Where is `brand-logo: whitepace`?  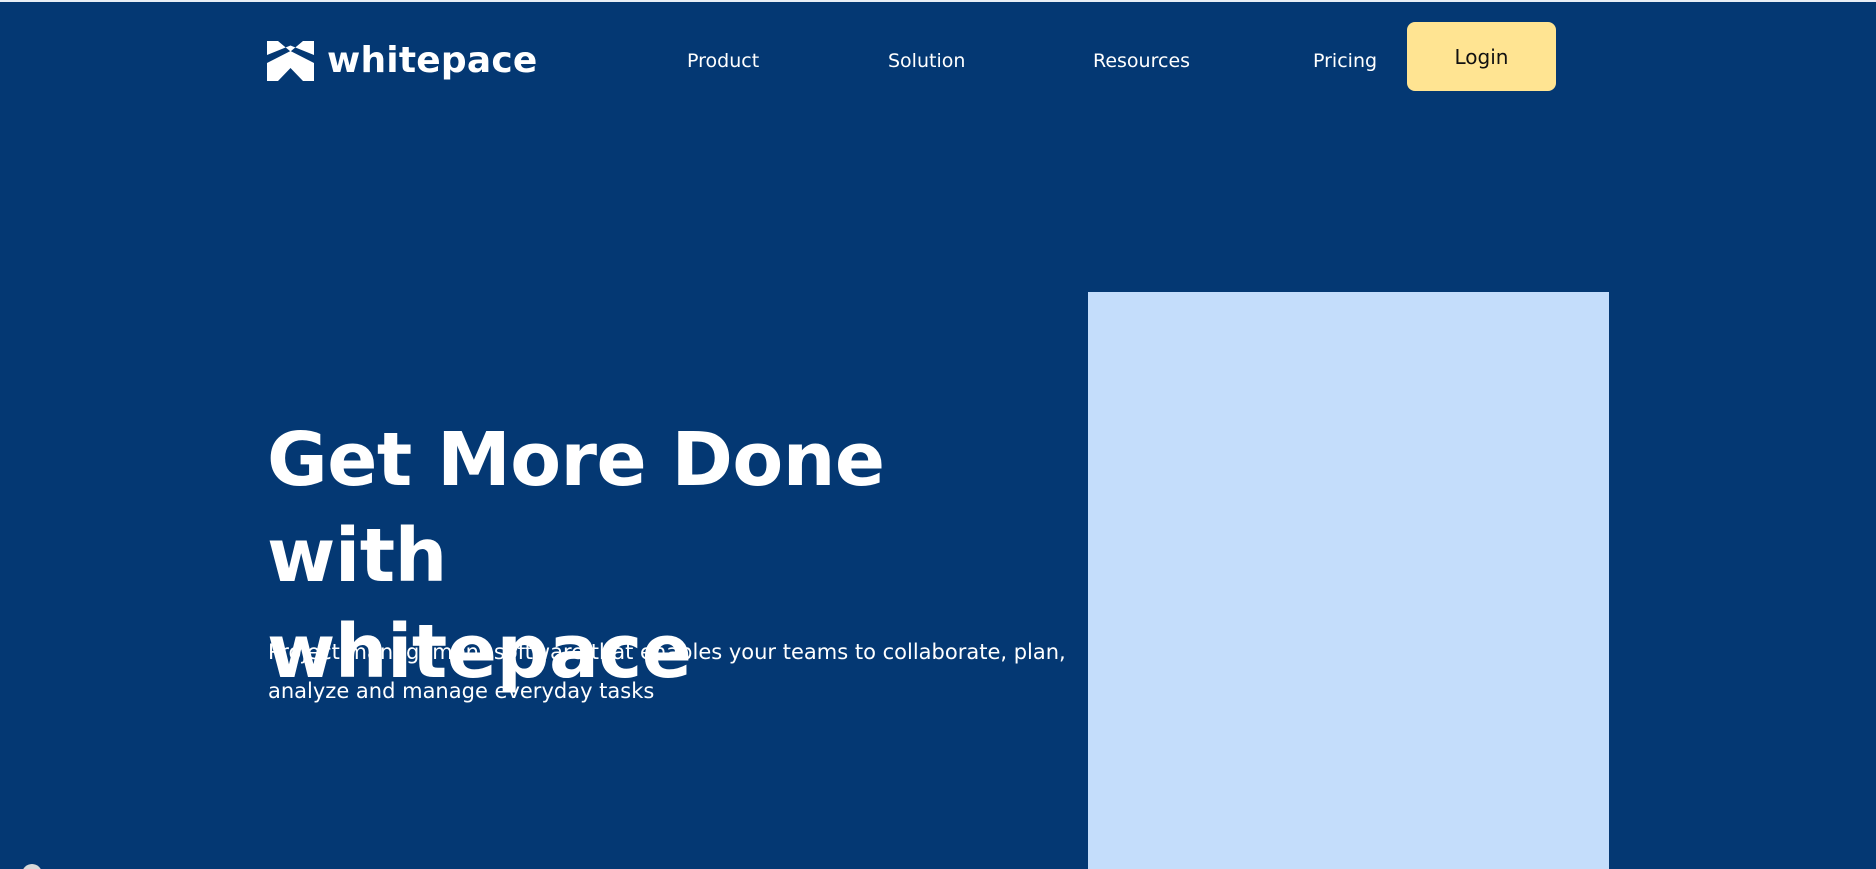
brand-logo: whitepace is located at coordinates (402, 61).